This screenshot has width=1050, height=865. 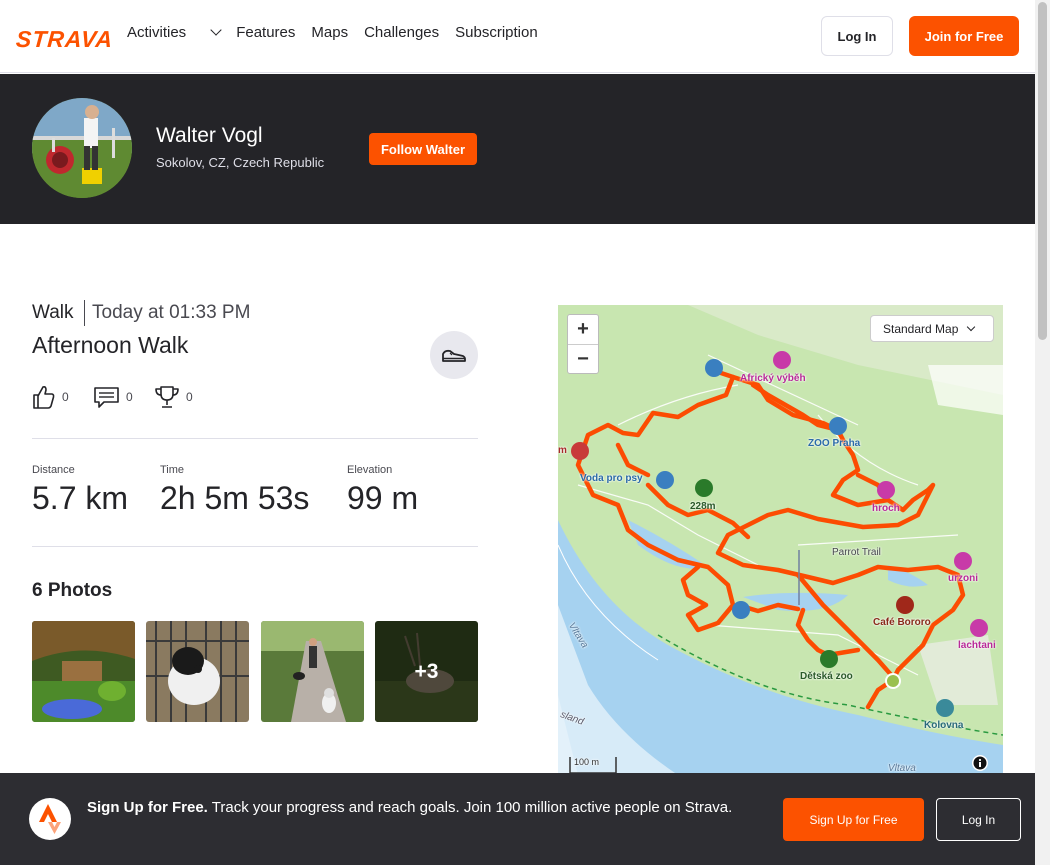 I want to click on stat-value: 99 m, so click(x=383, y=498).